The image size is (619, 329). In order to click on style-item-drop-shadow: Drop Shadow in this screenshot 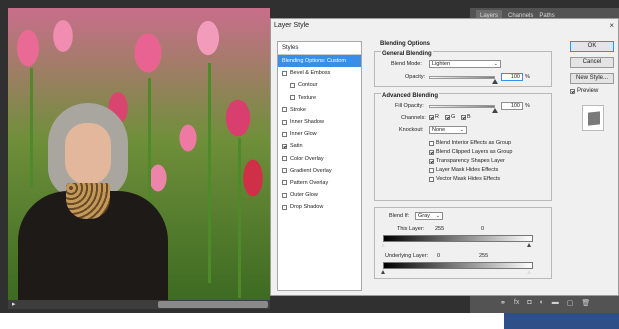, I will do `click(319, 207)`.